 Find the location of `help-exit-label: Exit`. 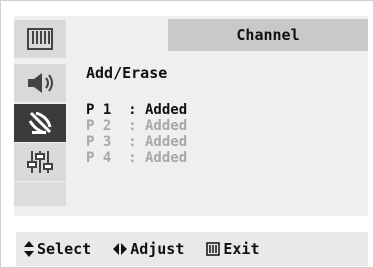

help-exit-label: Exit is located at coordinates (241, 249).